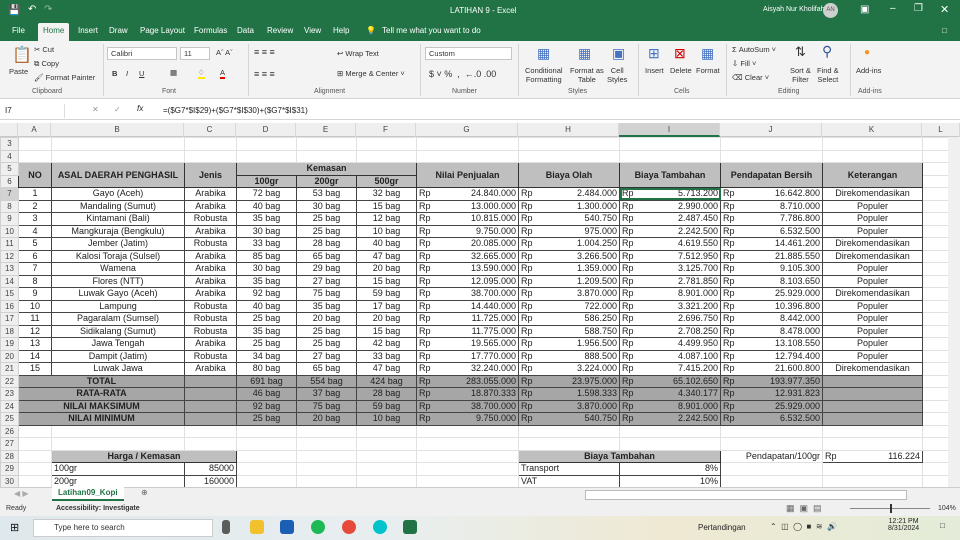 The image size is (960, 540). Describe the element at coordinates (118, 344) in the screenshot. I see `cell-origin: Jawa Tengah` at that location.